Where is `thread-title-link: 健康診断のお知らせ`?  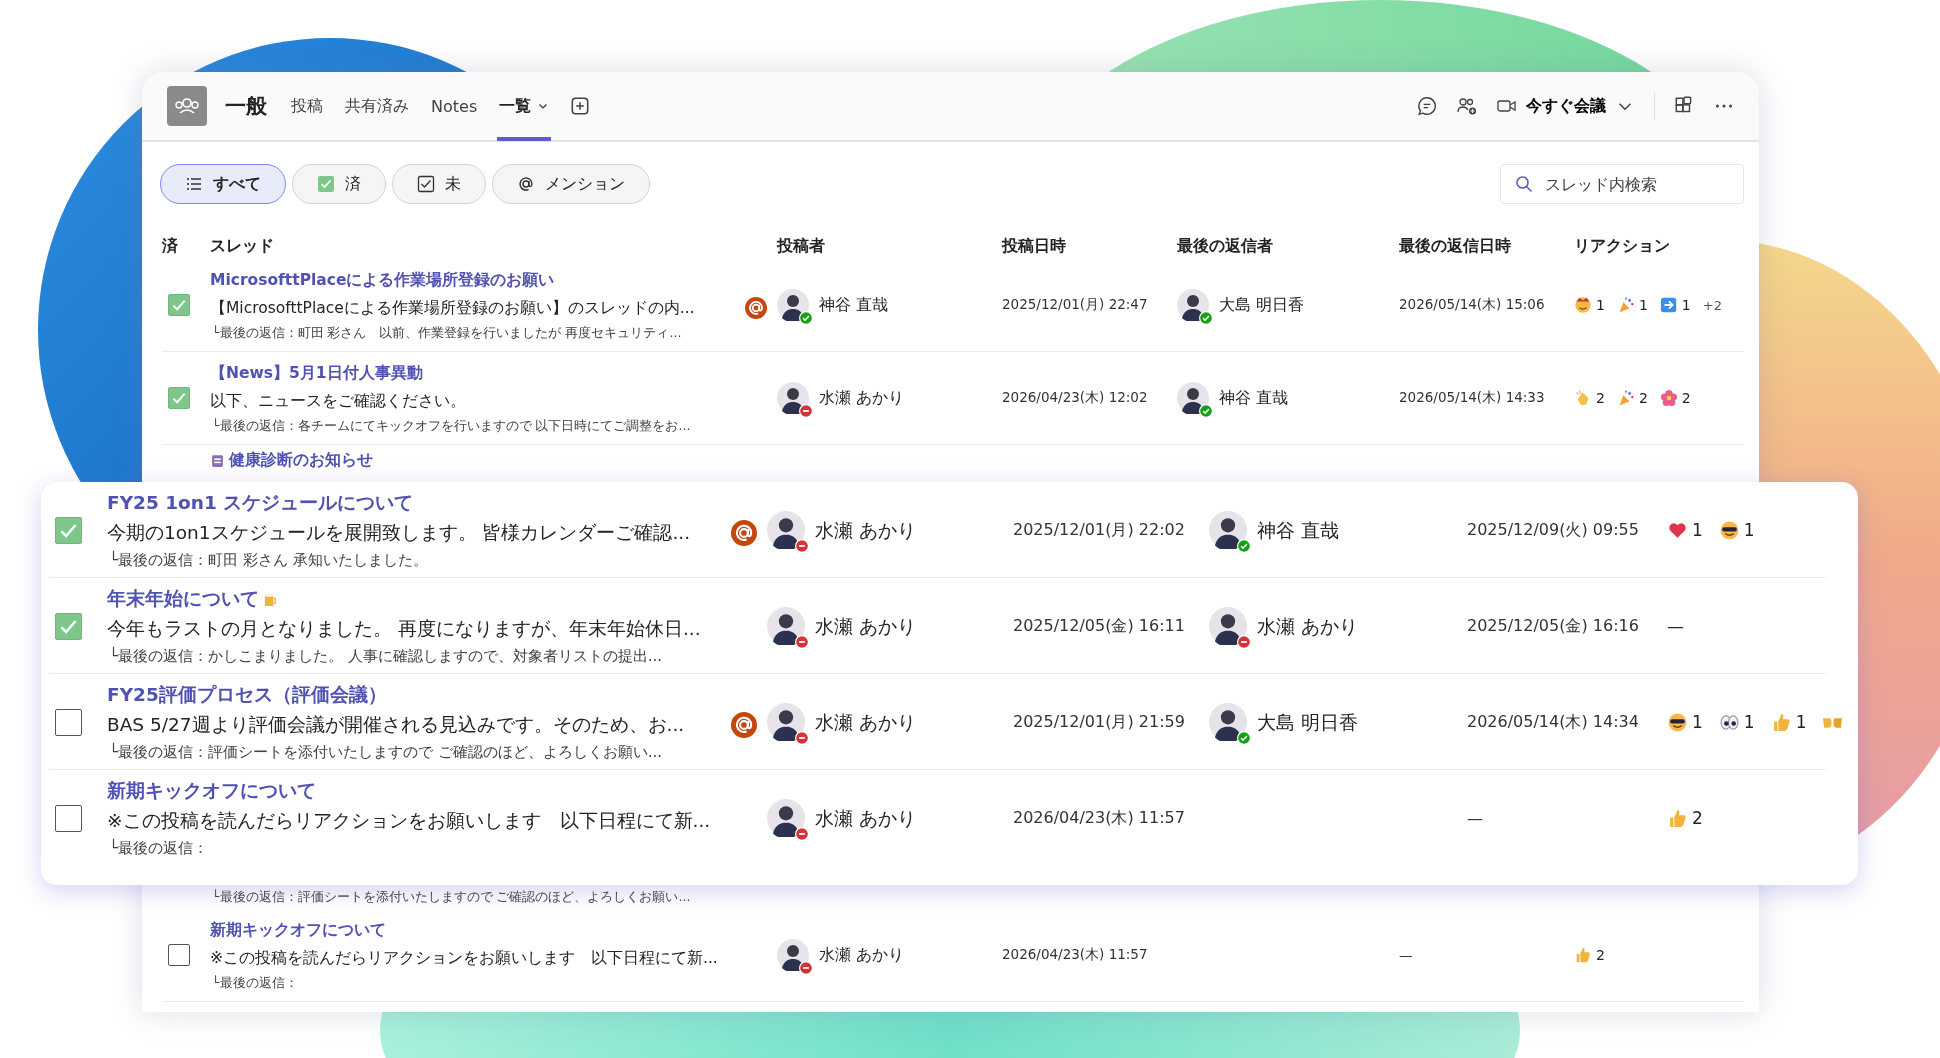
thread-title-link: 健康診断のお知らせ is located at coordinates (301, 460).